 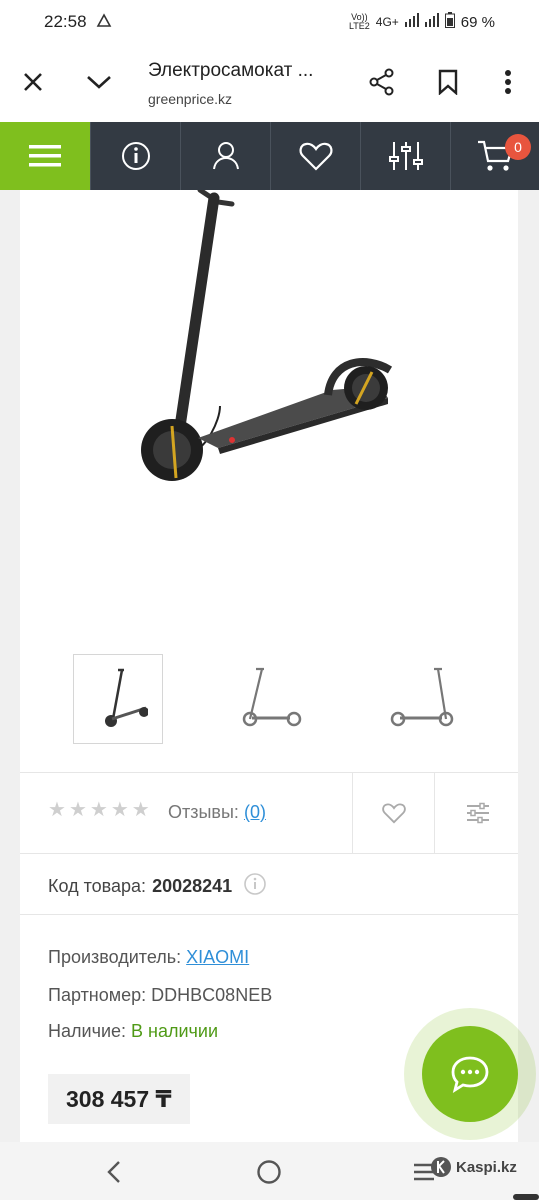 I want to click on availability-label: Наличие:, so click(x=87, y=1031).